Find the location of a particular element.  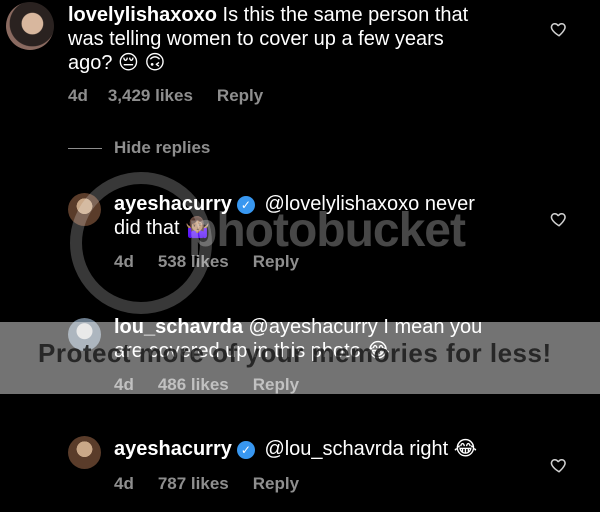

mention-link: @lou_schavrda is located at coordinates (333, 449).